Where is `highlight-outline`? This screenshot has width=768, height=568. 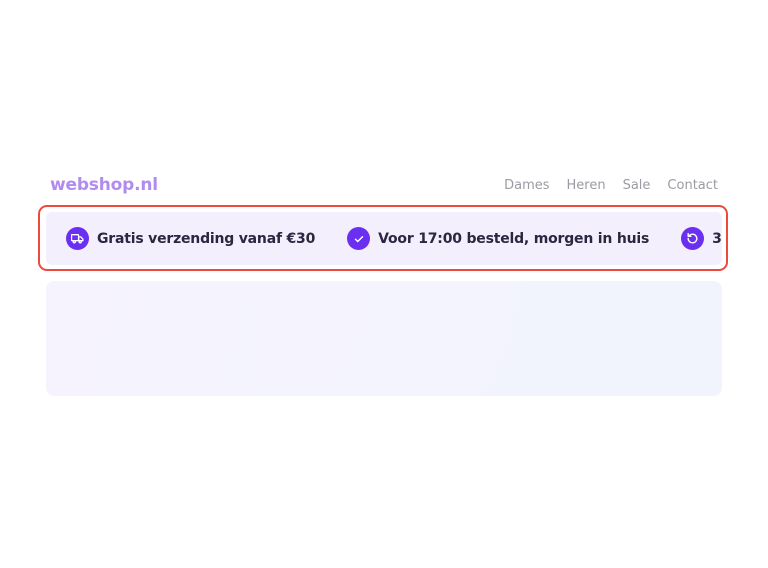
highlight-outline is located at coordinates (383, 238).